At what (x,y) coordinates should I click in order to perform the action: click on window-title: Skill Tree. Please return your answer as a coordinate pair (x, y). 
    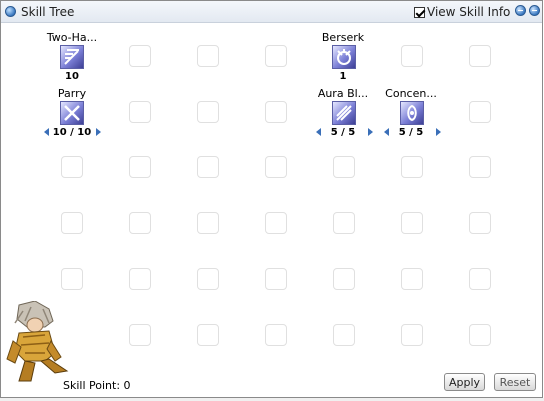
    Looking at the image, I should click on (48, 12).